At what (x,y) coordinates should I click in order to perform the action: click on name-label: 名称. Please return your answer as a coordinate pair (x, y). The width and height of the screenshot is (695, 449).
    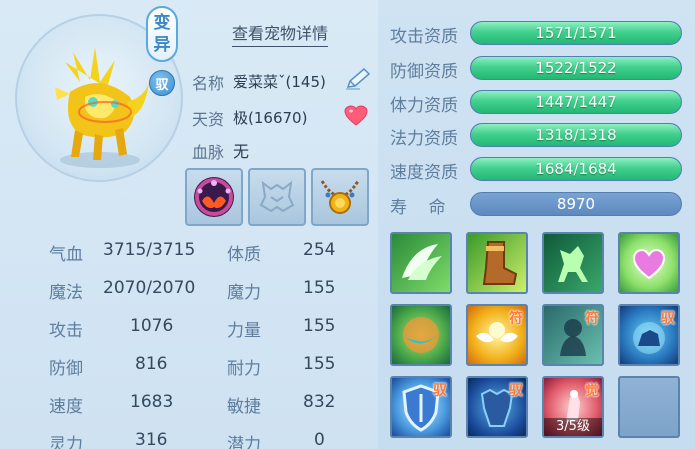
    Looking at the image, I should click on (208, 83).